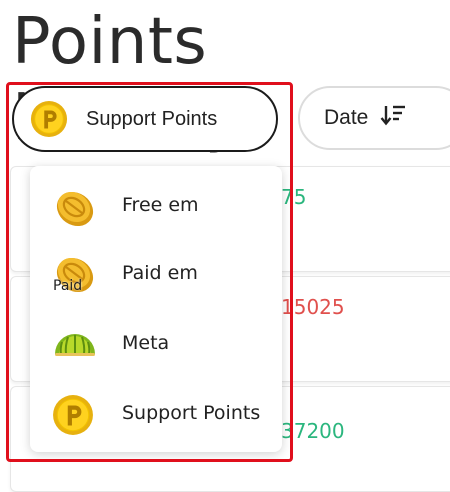 This screenshot has width=450, height=492. What do you see at coordinates (393, 118) in the screenshot?
I see `sort-descending-icon` at bounding box center [393, 118].